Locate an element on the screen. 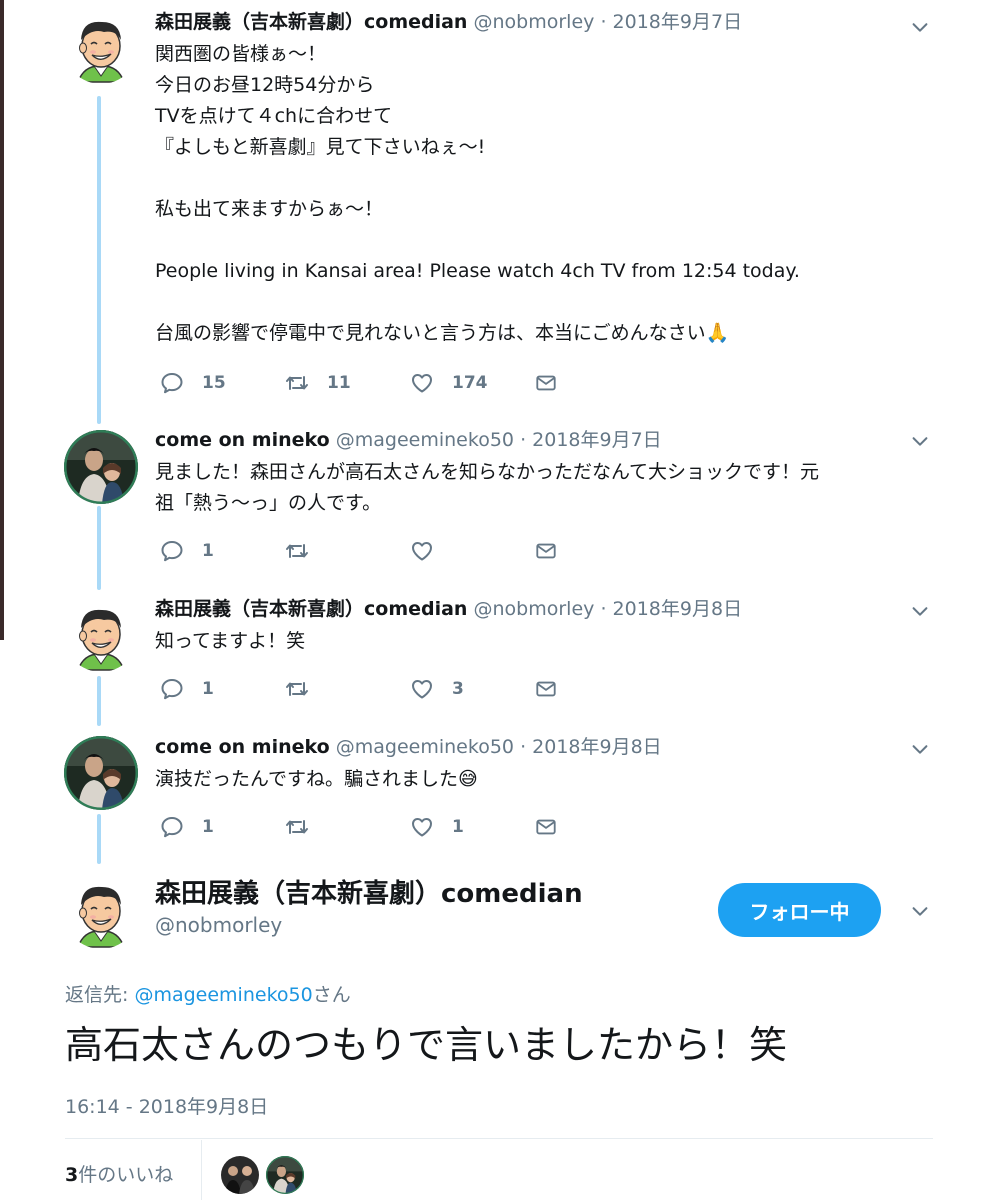  focus-avatar is located at coordinates (101, 912).